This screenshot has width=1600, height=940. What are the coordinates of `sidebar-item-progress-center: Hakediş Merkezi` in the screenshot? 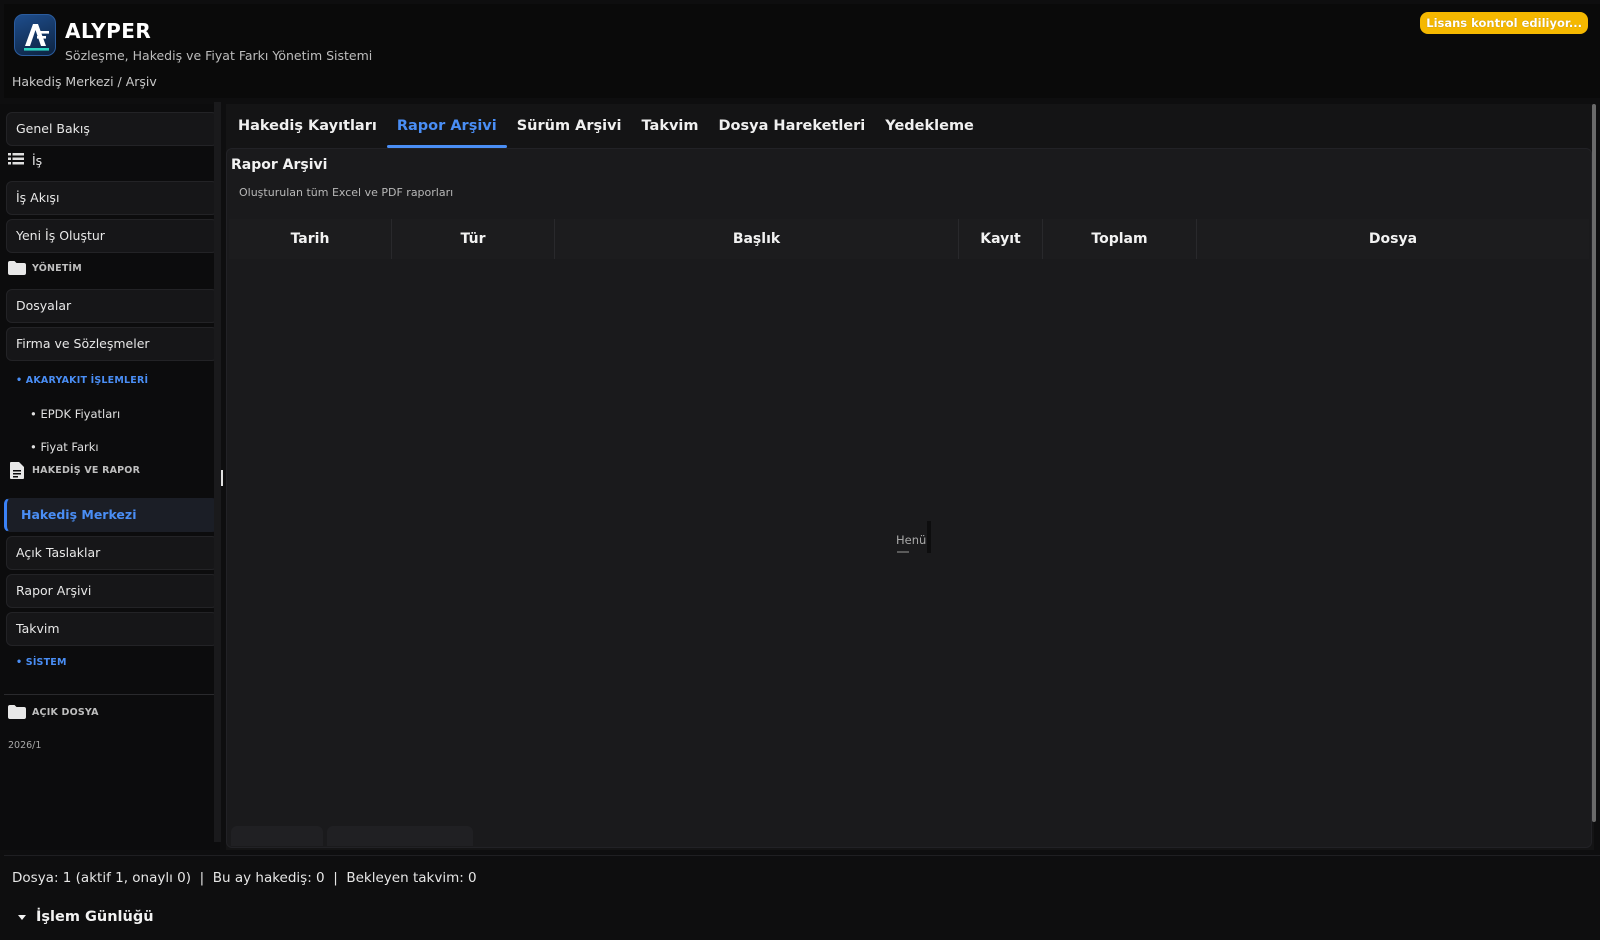 It's located at (111, 515).